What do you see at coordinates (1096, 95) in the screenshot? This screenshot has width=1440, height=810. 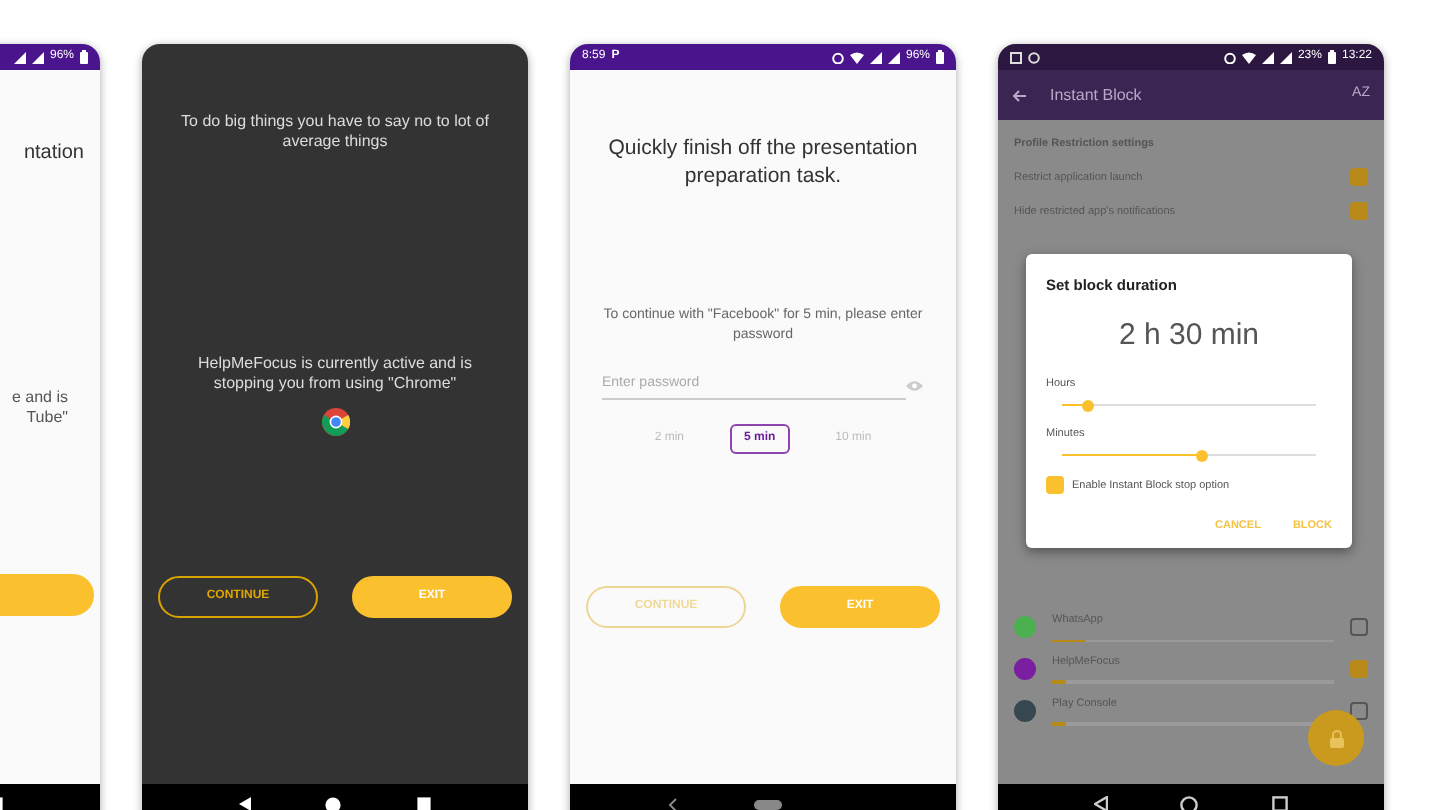 I see `screen-title: Instant Block` at bounding box center [1096, 95].